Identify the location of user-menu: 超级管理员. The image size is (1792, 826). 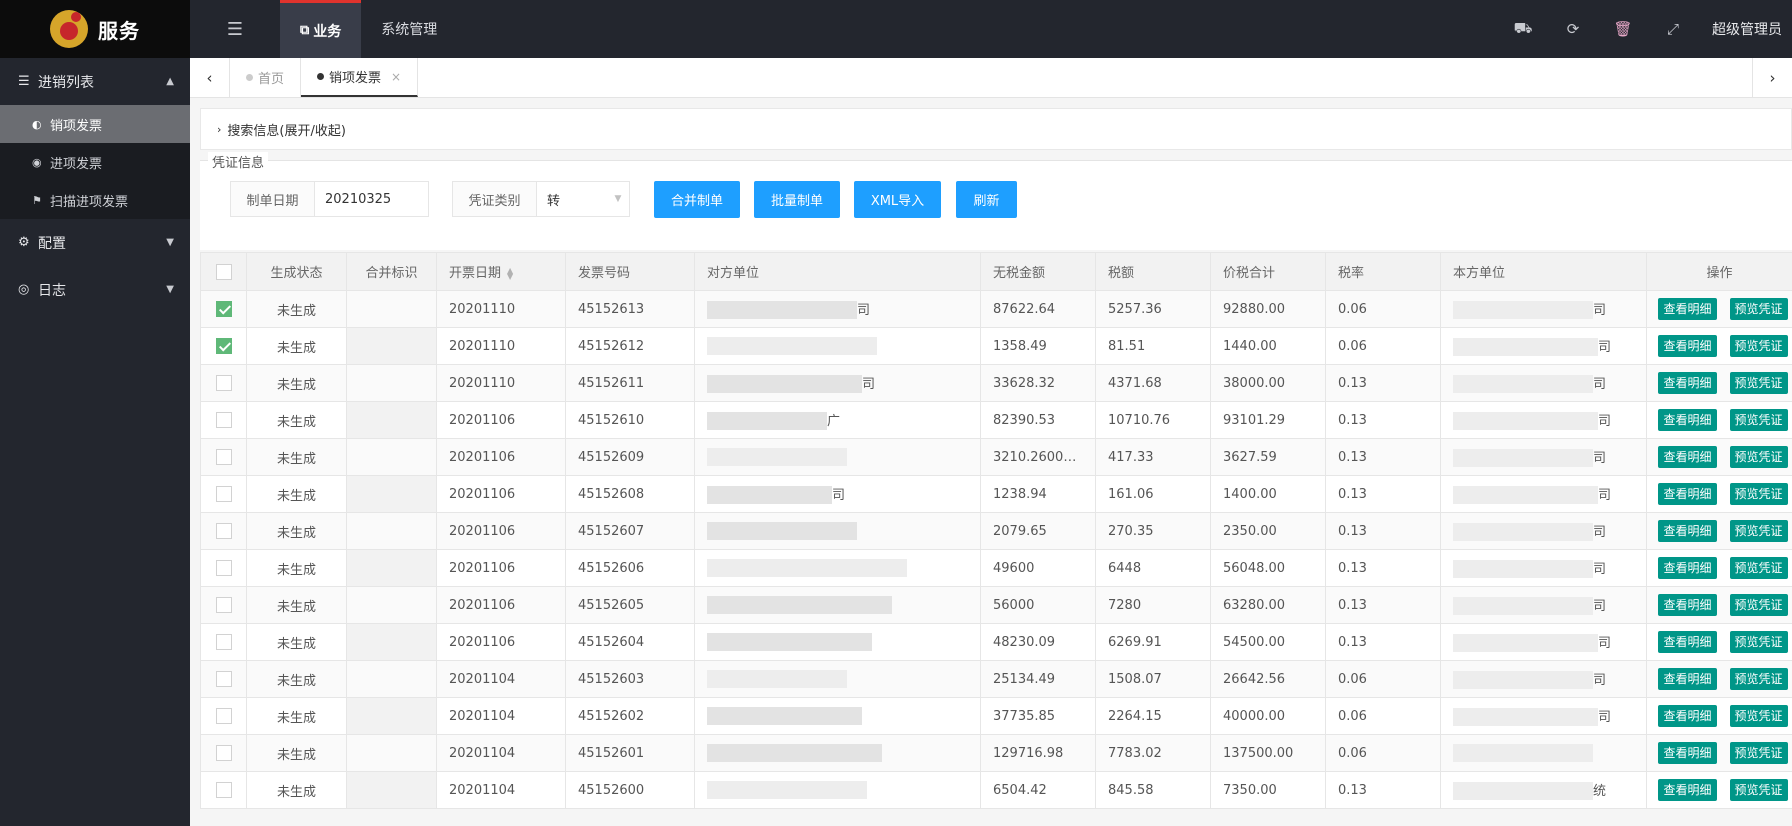
(1743, 29).